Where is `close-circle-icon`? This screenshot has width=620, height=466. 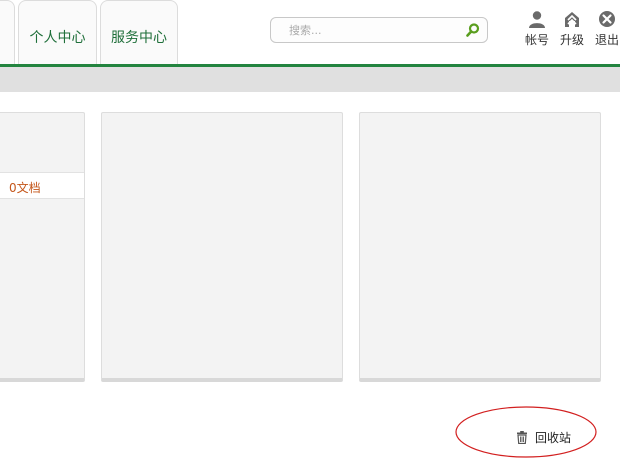 close-circle-icon is located at coordinates (605, 19).